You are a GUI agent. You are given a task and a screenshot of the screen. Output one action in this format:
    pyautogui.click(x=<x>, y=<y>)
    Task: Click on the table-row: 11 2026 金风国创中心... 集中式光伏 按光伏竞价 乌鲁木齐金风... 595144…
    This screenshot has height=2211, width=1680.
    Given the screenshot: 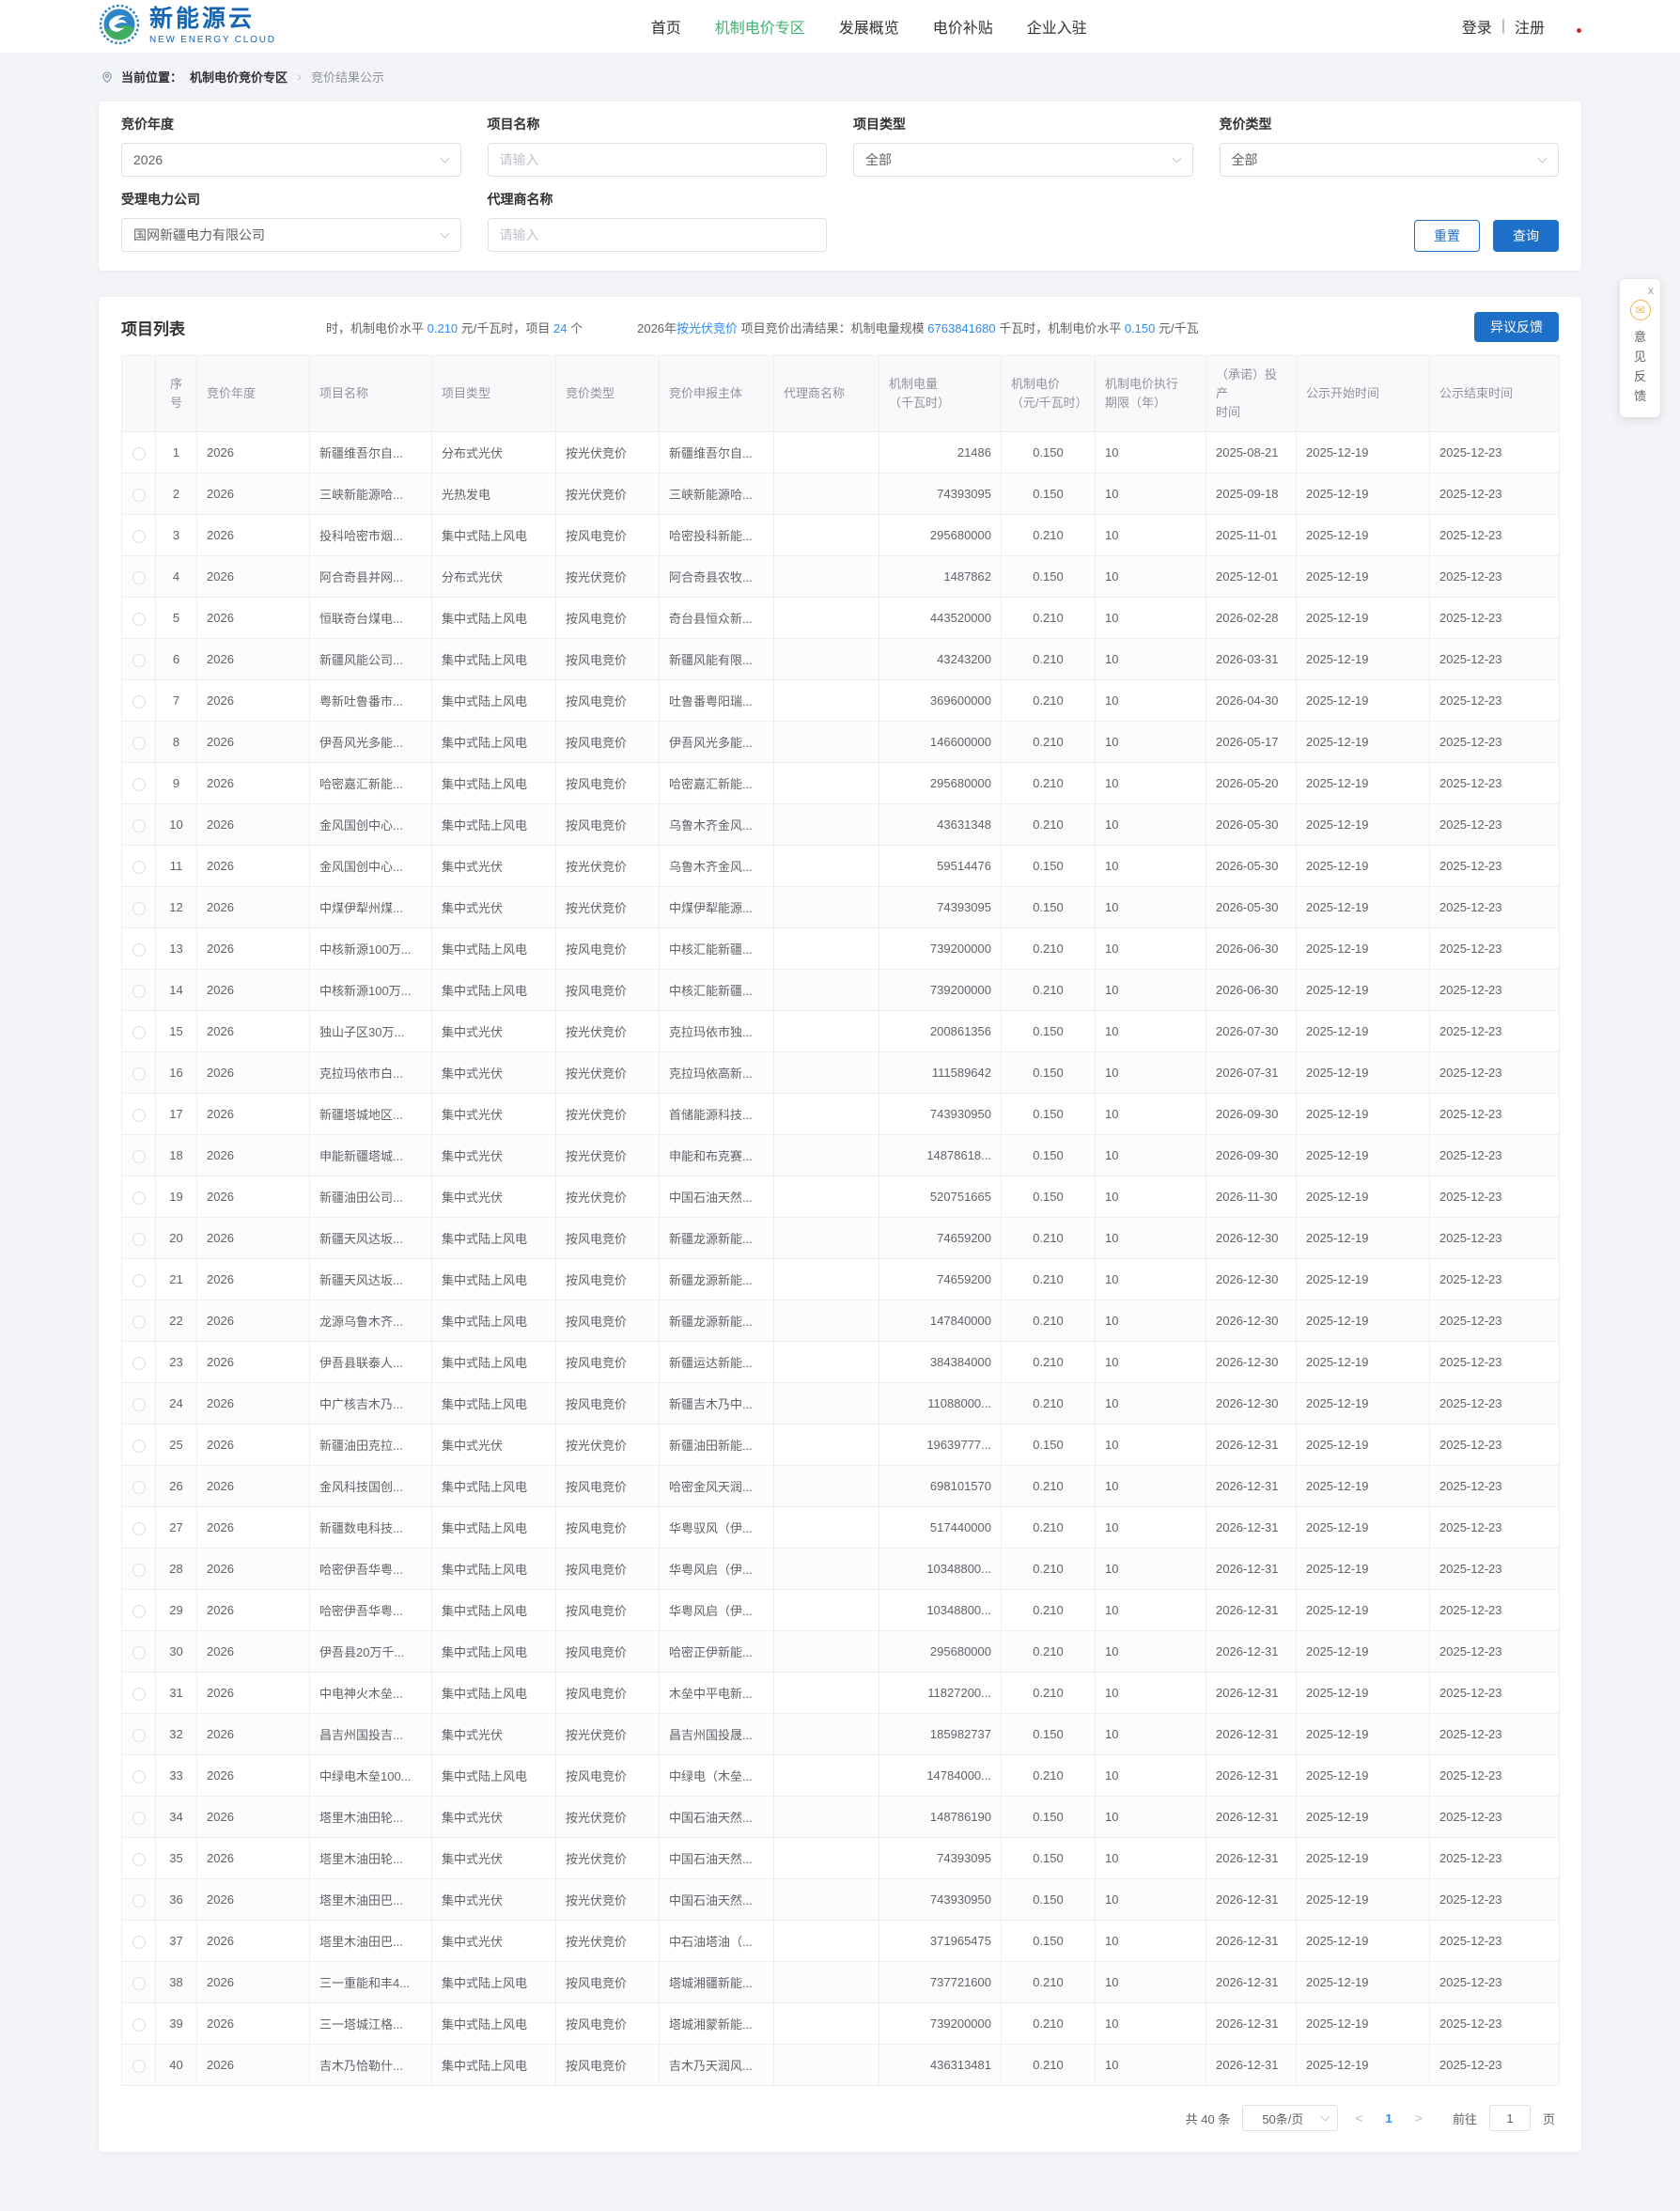 What is the action you would take?
    pyautogui.click(x=840, y=866)
    